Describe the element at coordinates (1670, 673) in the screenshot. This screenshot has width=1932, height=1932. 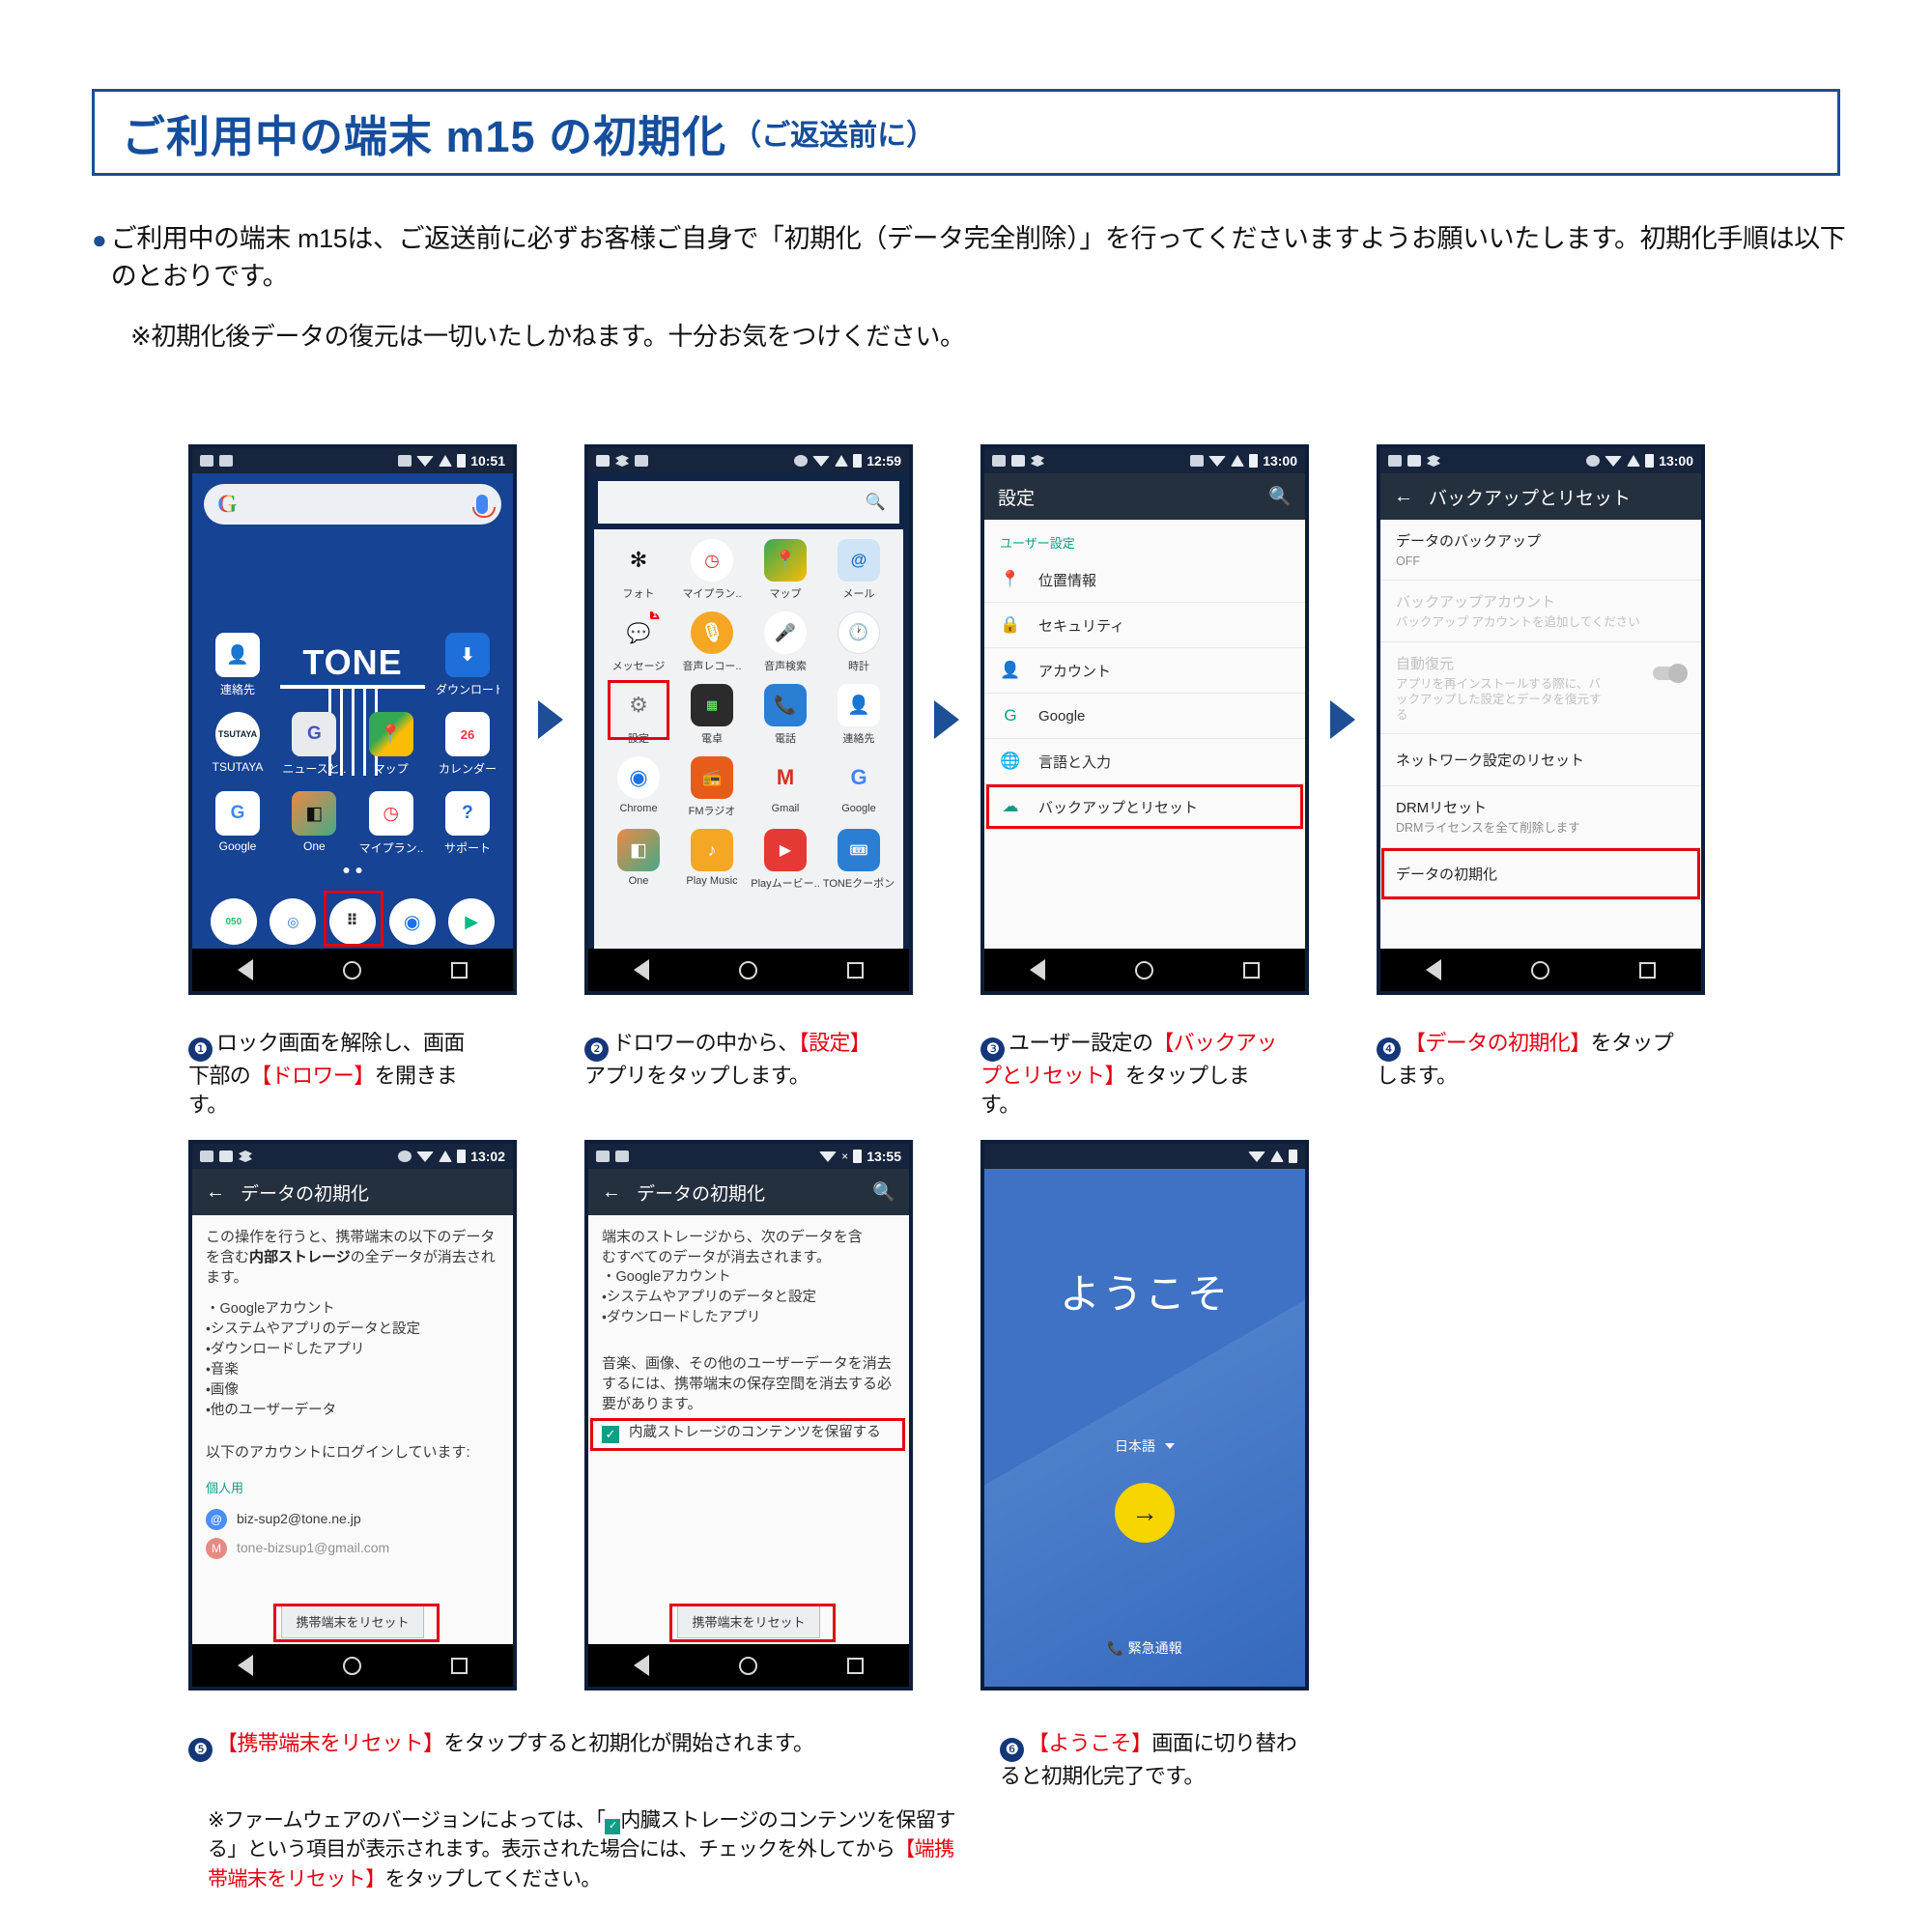
I see `auto-restore-toggle` at that location.